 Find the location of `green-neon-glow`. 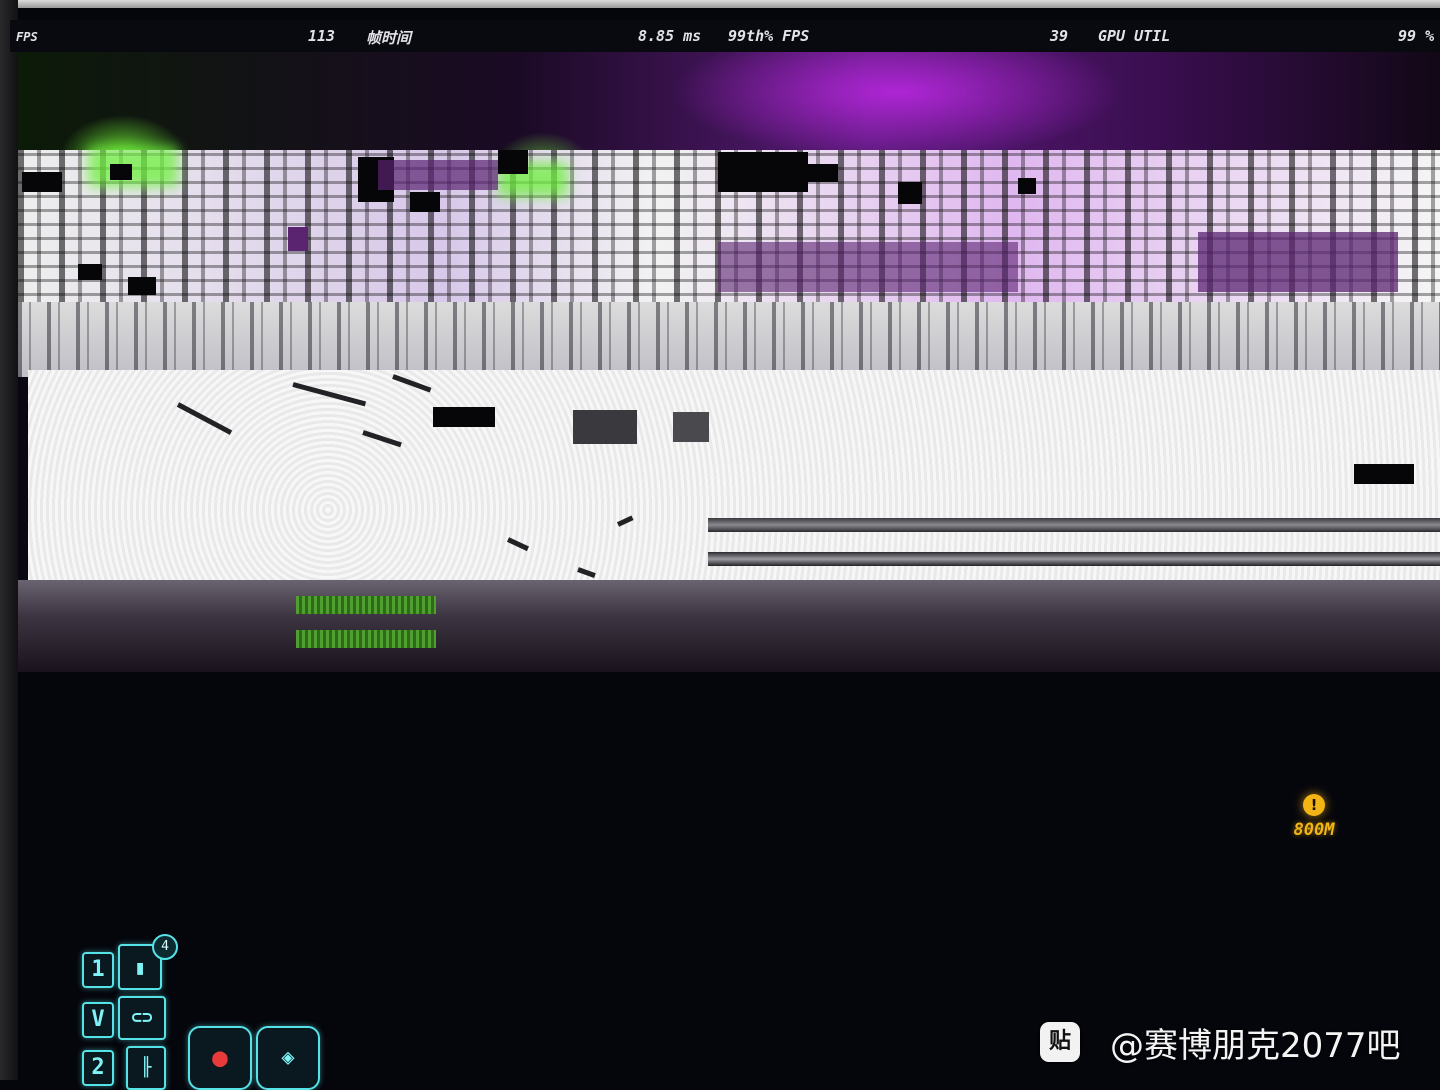

green-neon-glow is located at coordinates (133, 167).